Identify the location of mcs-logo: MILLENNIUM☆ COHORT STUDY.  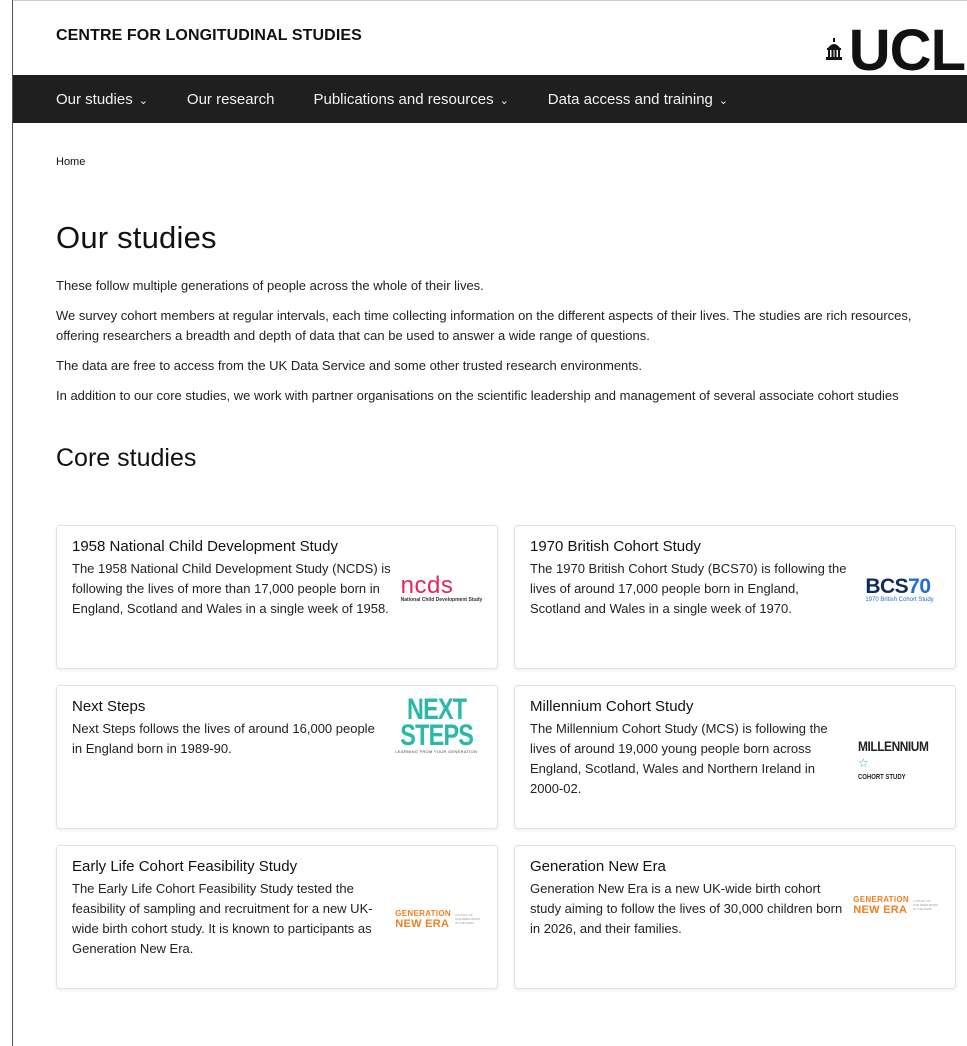
(899, 759).